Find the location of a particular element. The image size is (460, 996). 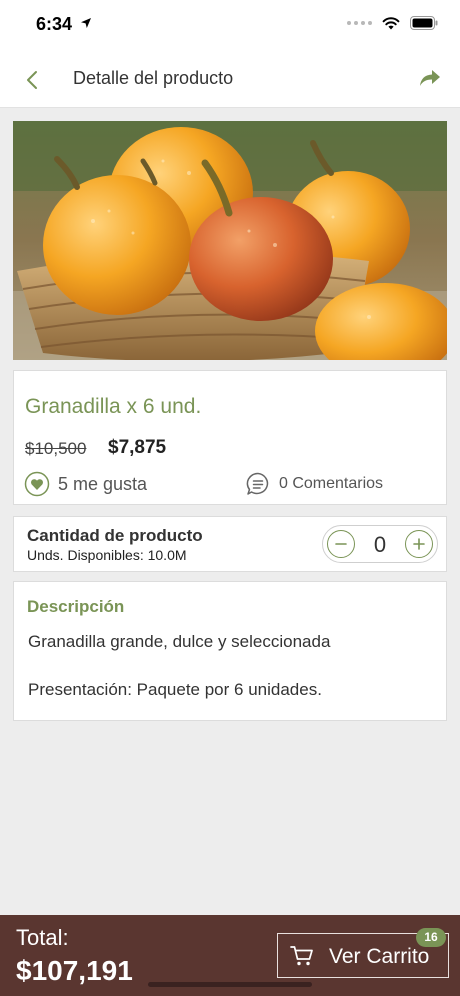

view-cart-button: Ver Carrito 16 is located at coordinates (363, 953).